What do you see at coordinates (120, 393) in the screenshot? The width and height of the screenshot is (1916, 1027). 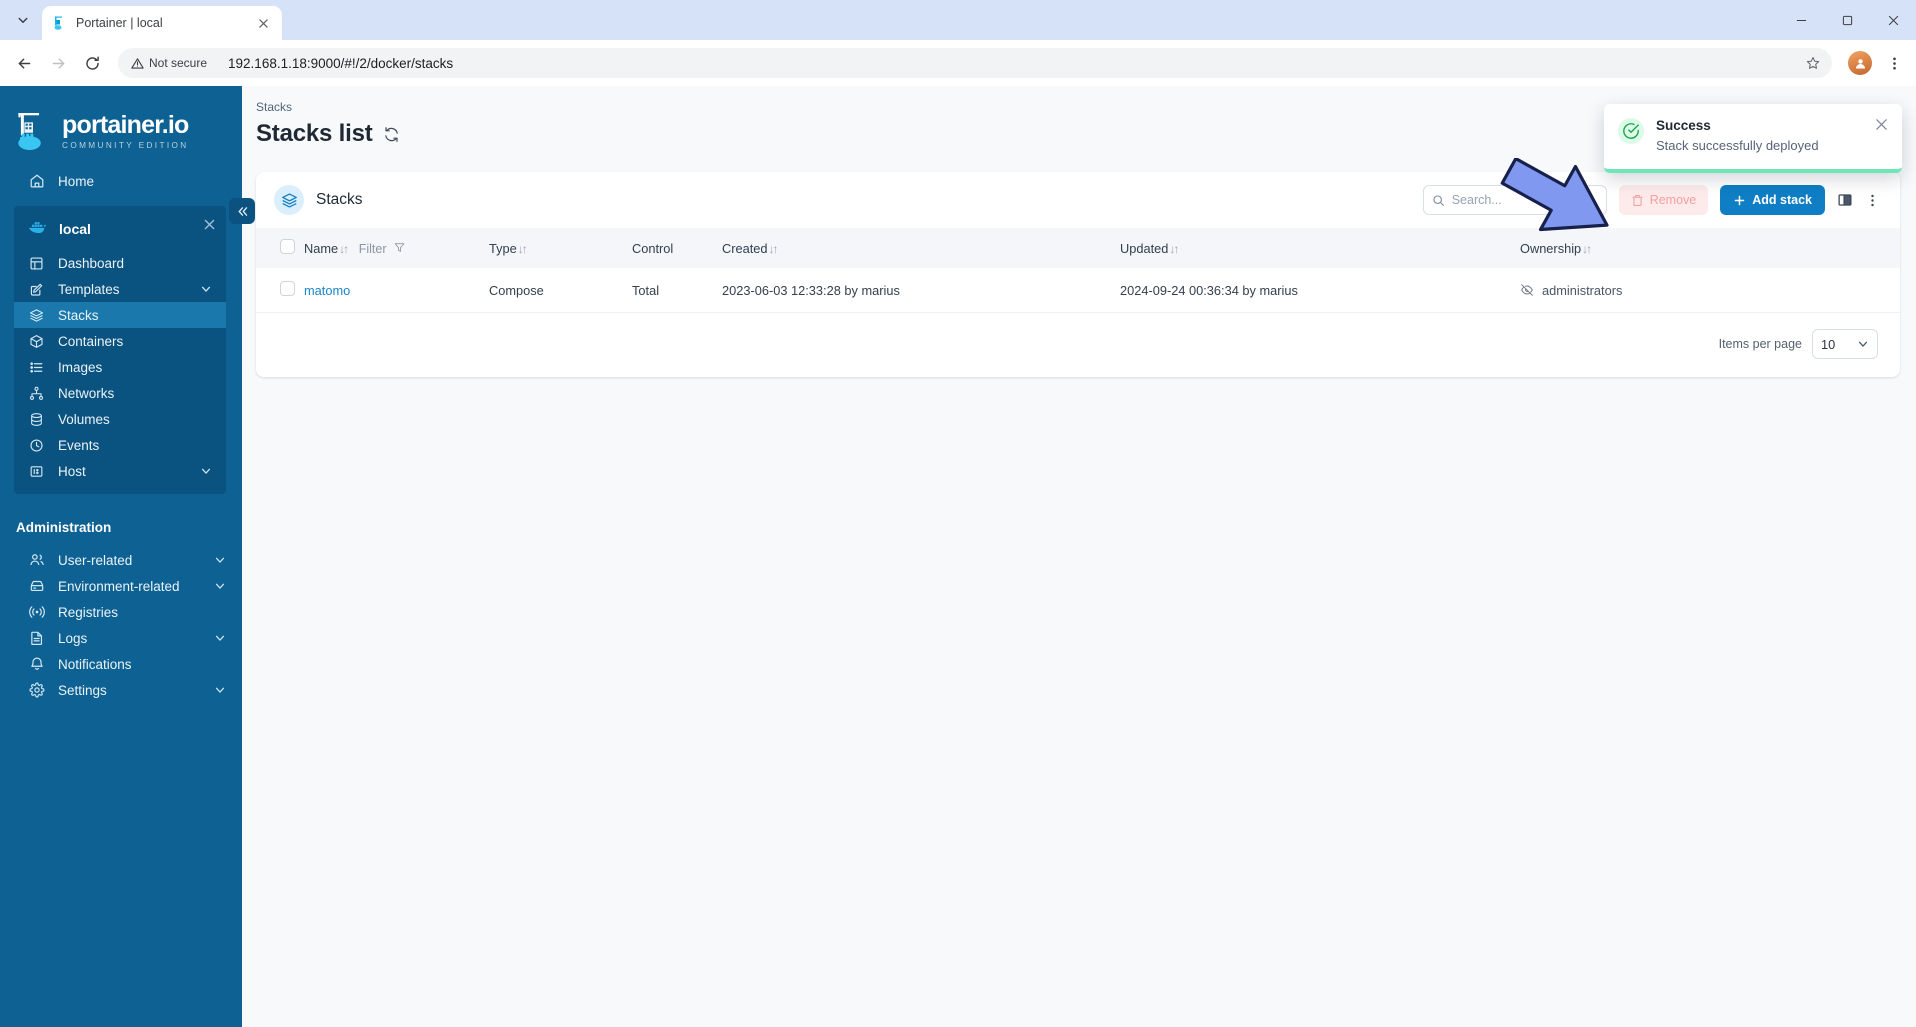 I see `sidebar-item-networks: Networks` at bounding box center [120, 393].